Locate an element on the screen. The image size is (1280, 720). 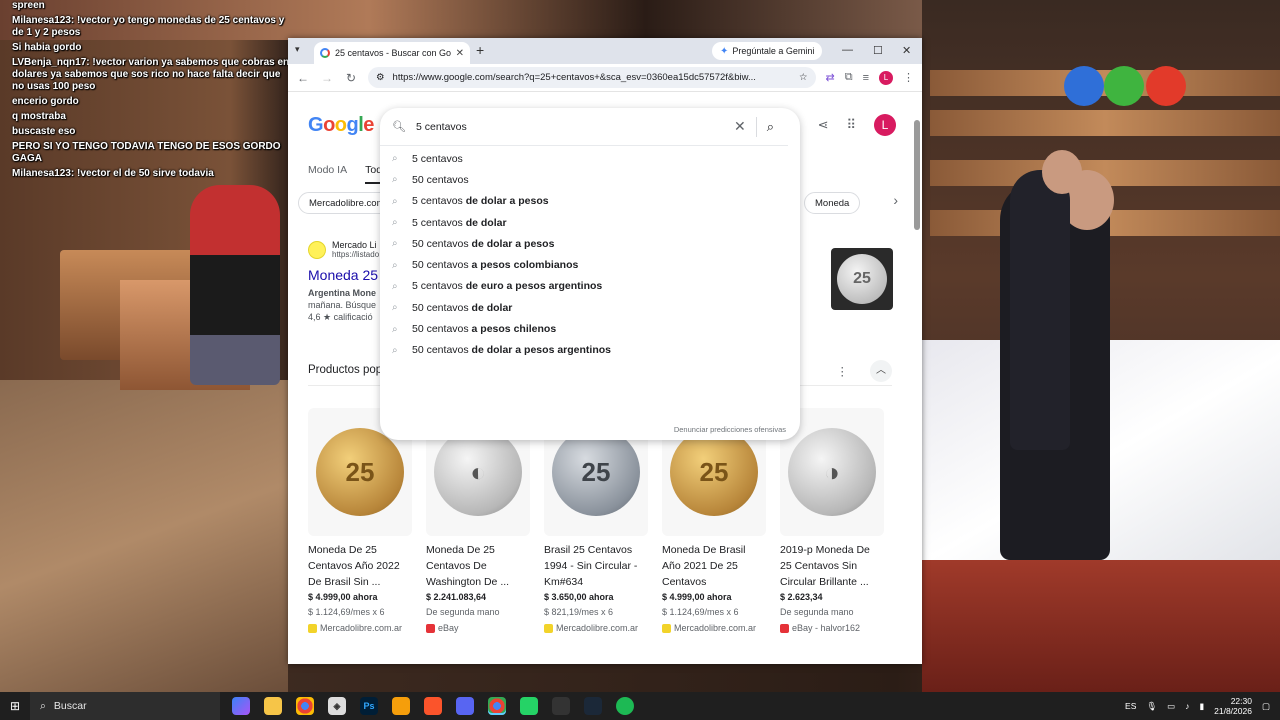
forward-icon: → is located at coordinates (327, 78).